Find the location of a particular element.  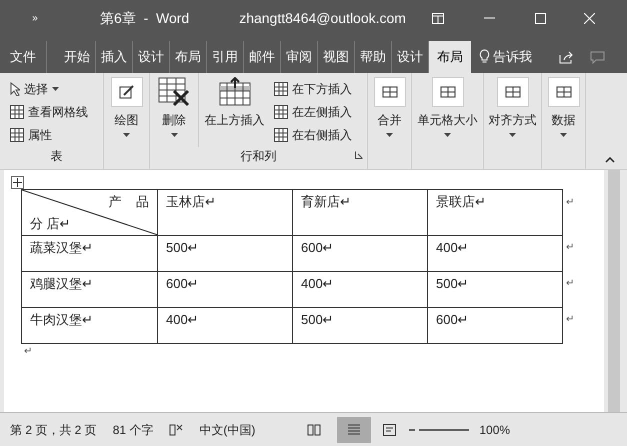

ribbon-tab: 布局 is located at coordinates (450, 57).